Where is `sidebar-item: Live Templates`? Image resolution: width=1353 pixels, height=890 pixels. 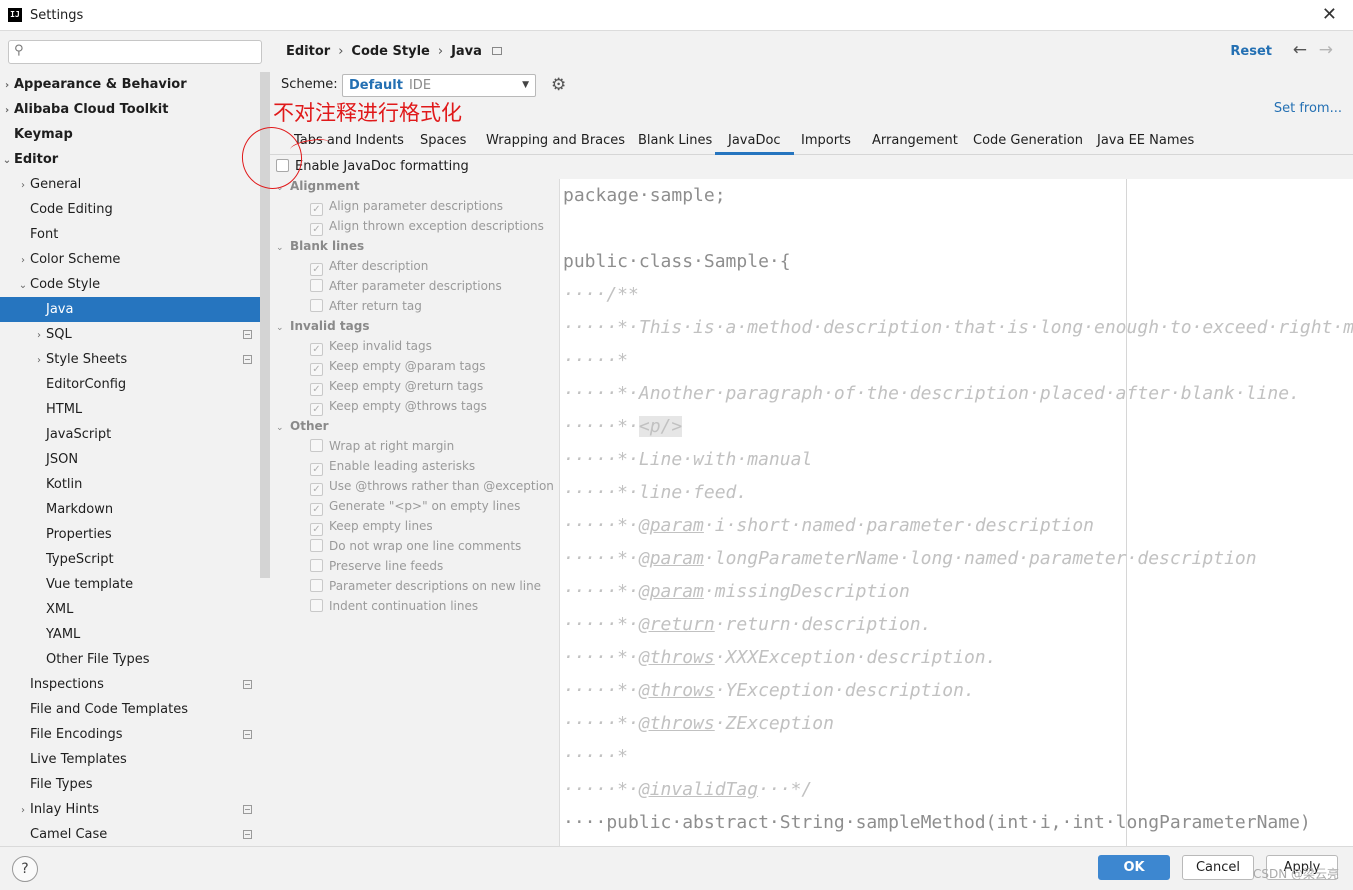 sidebar-item: Live Templates is located at coordinates (135, 759).